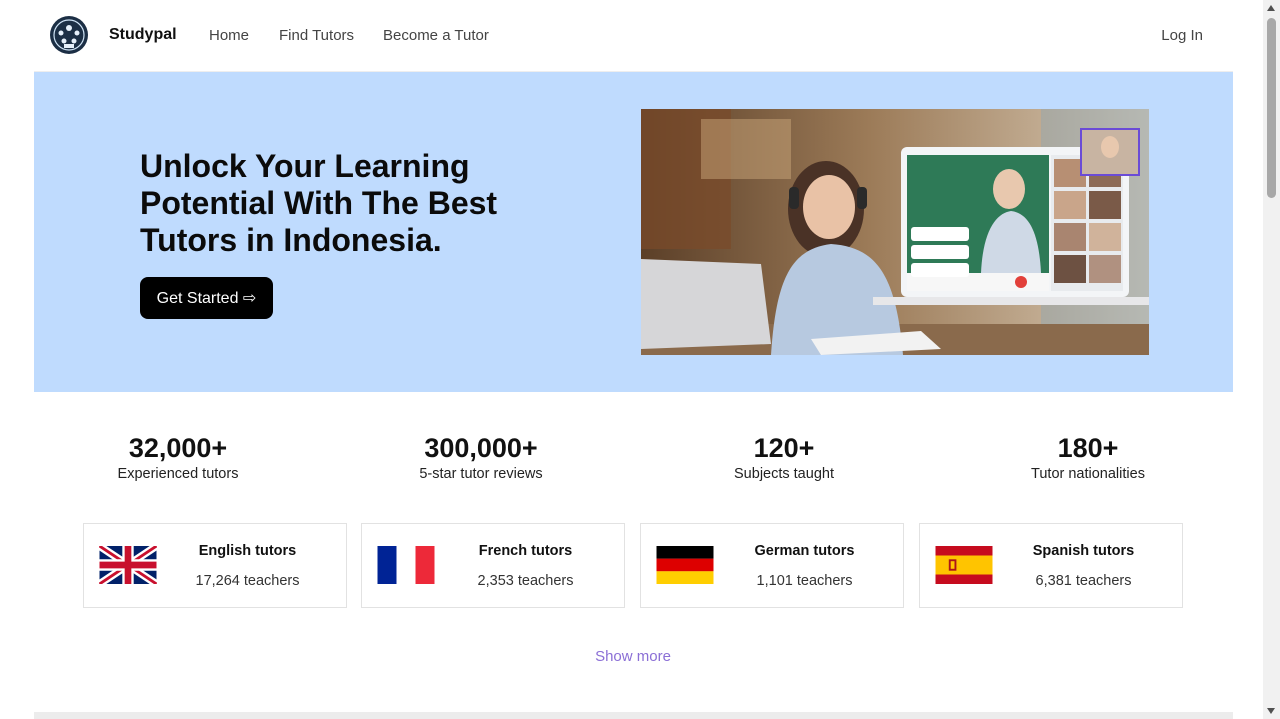 The width and height of the screenshot is (1280, 719). What do you see at coordinates (1271, 108) in the screenshot?
I see `scrollbar-thumb` at bounding box center [1271, 108].